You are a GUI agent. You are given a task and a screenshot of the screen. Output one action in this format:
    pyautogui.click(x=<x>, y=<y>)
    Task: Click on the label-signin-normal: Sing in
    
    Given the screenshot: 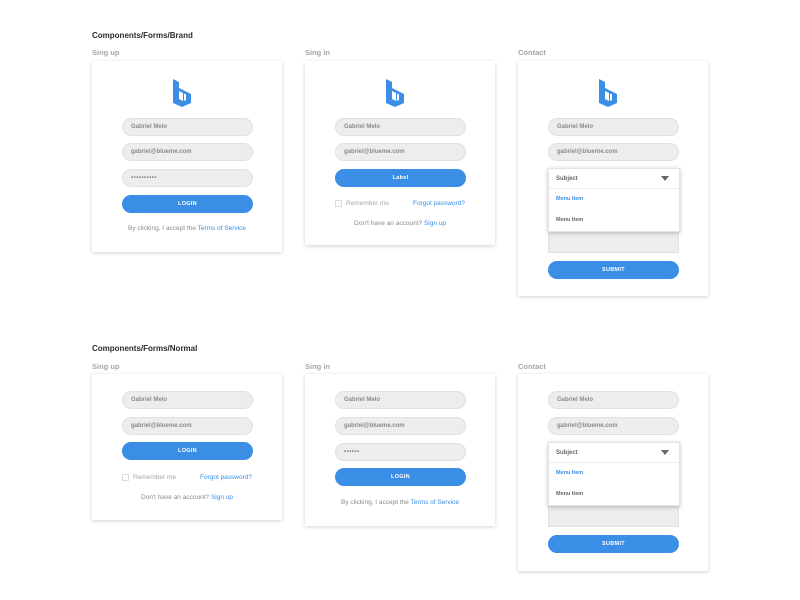 What is the action you would take?
    pyautogui.click(x=317, y=366)
    